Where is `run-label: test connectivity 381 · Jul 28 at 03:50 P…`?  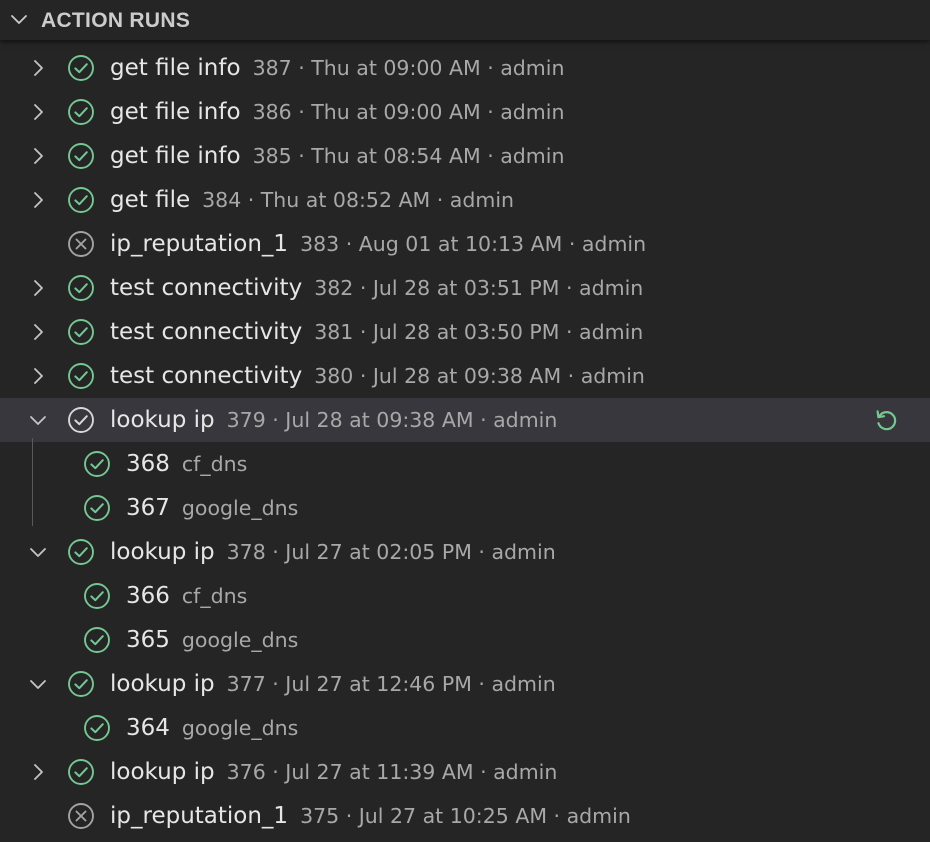 run-label: test connectivity 381 · Jul 28 at 03:50 P… is located at coordinates (376, 332).